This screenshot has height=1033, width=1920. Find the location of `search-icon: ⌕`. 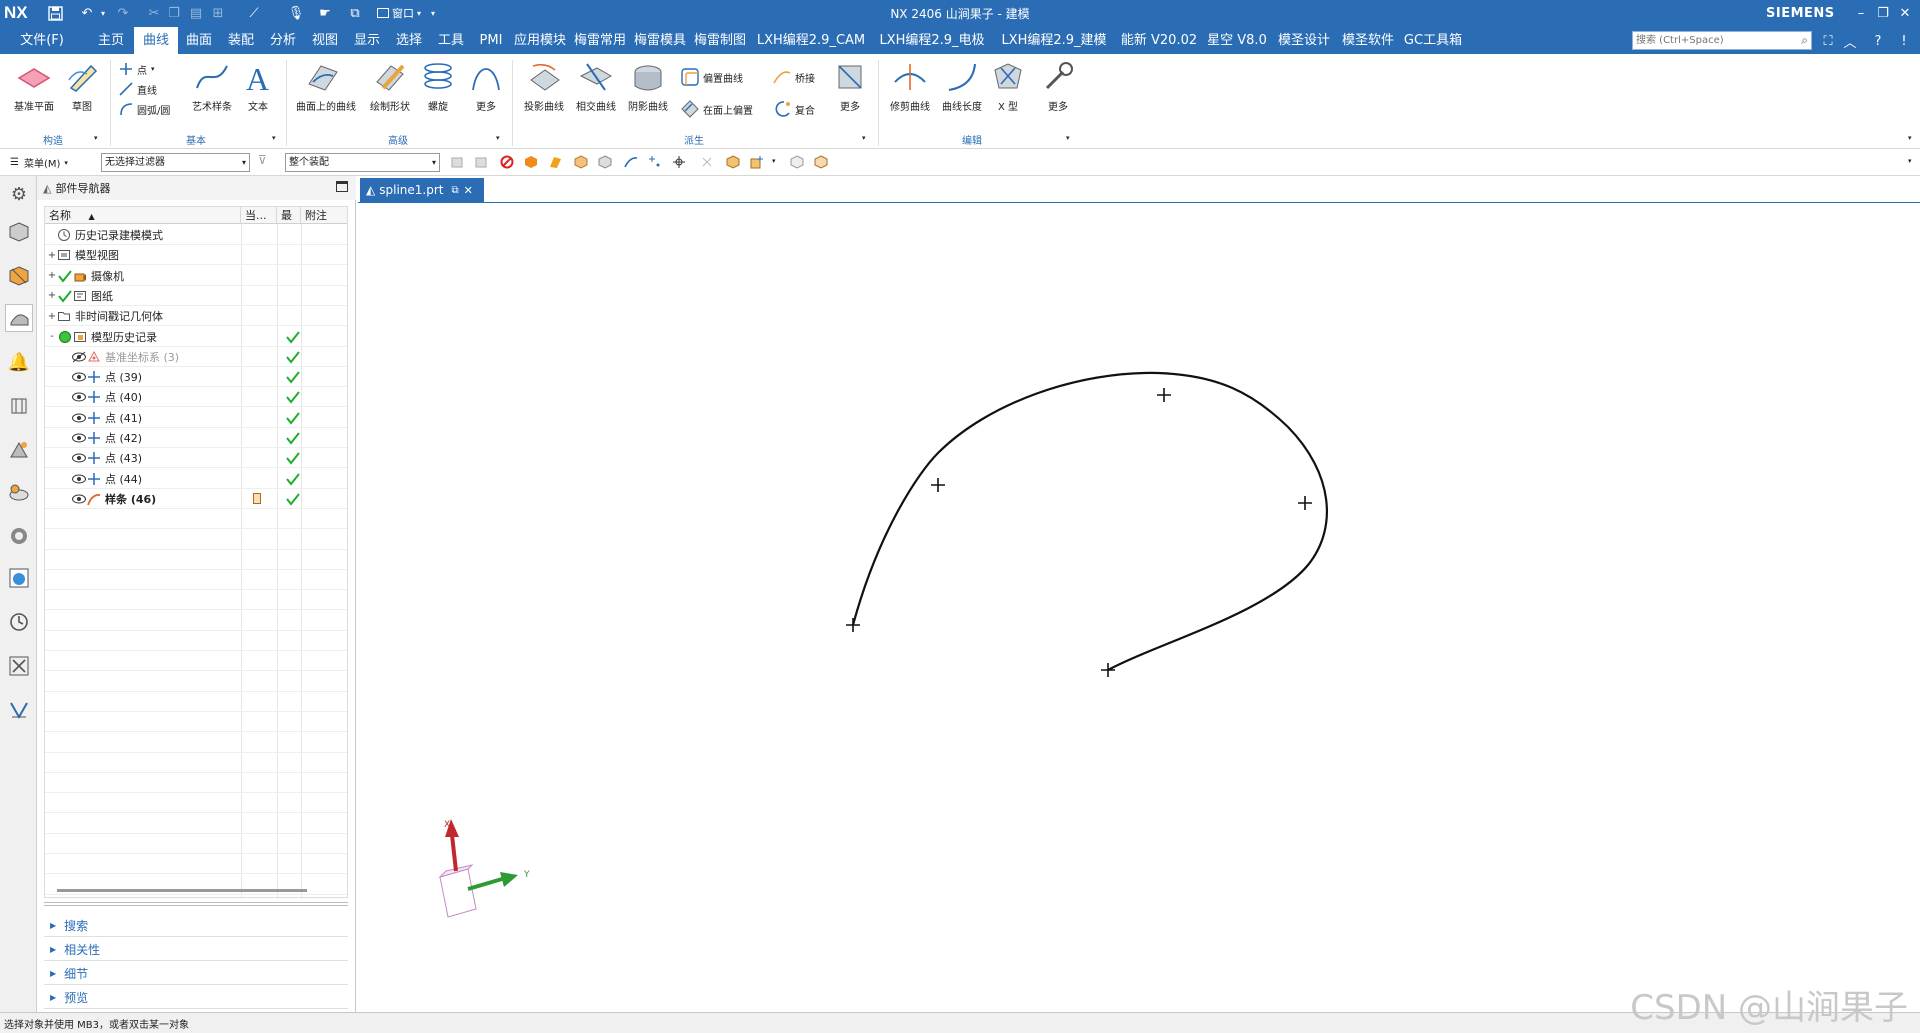

search-icon: ⌕ is located at coordinates (1804, 40).